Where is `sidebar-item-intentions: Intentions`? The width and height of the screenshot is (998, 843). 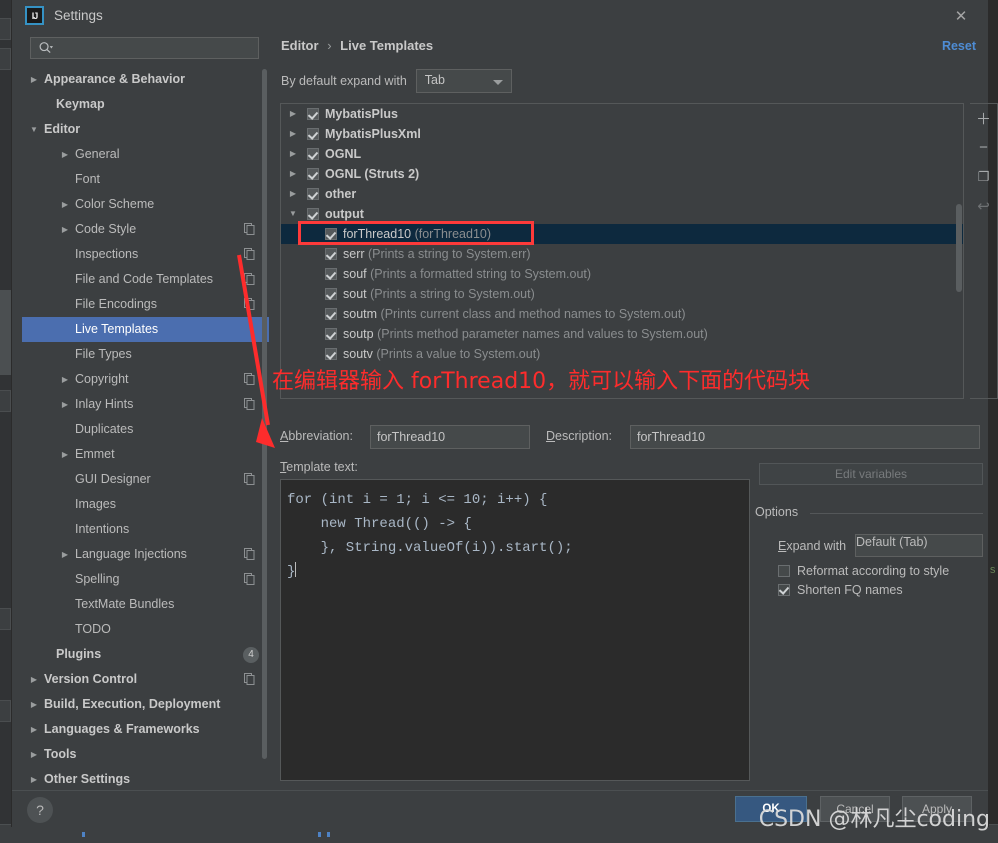
sidebar-item-intentions: Intentions is located at coordinates (145, 529).